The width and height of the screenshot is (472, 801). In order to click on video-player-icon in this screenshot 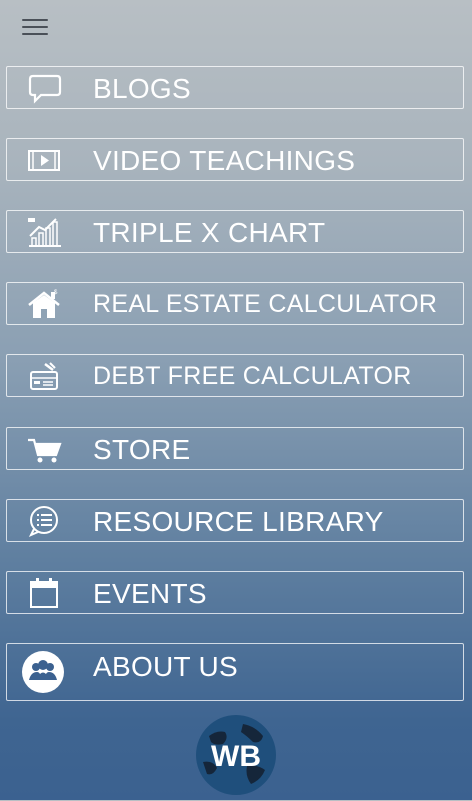, I will do `click(44, 160)`.